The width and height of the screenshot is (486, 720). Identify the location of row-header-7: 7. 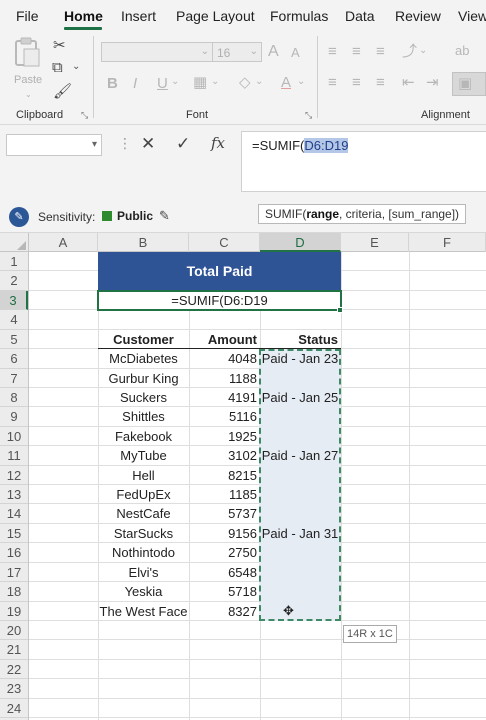
(14, 378).